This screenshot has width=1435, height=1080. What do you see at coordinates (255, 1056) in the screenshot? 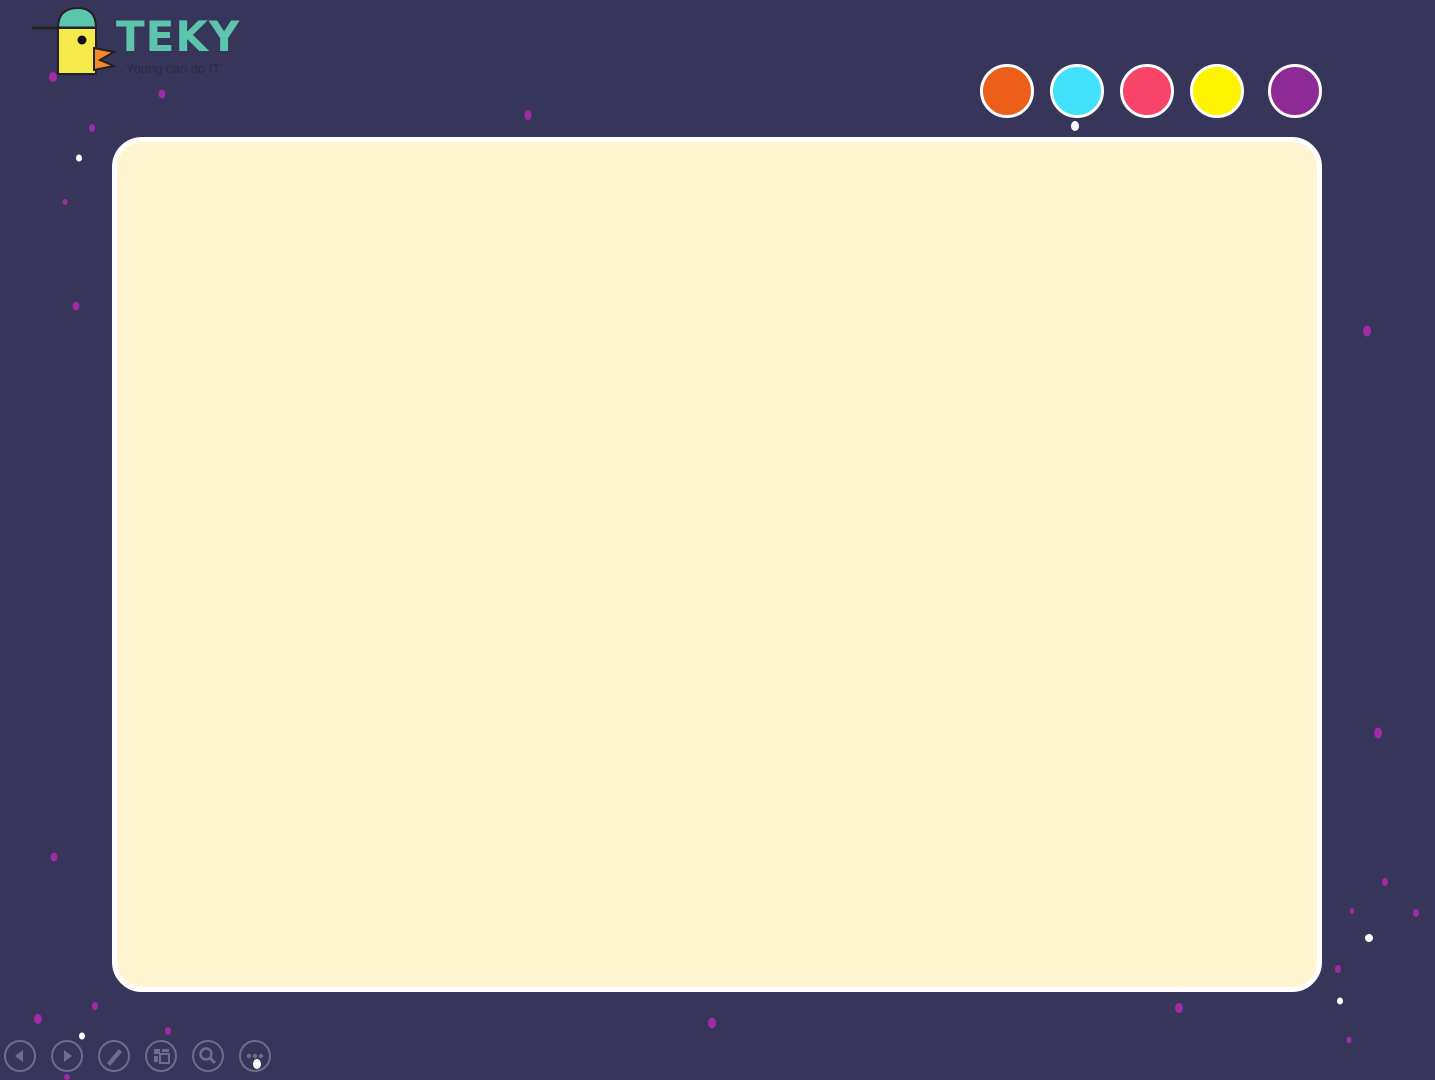
I see `more-icon` at bounding box center [255, 1056].